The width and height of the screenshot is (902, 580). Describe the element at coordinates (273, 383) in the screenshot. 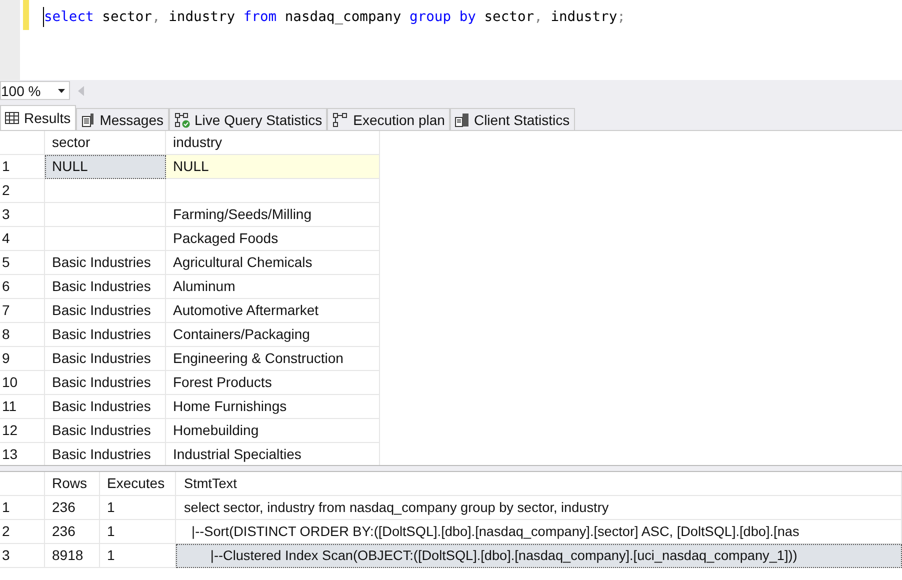

I see `table-cell: Forest Products` at that location.